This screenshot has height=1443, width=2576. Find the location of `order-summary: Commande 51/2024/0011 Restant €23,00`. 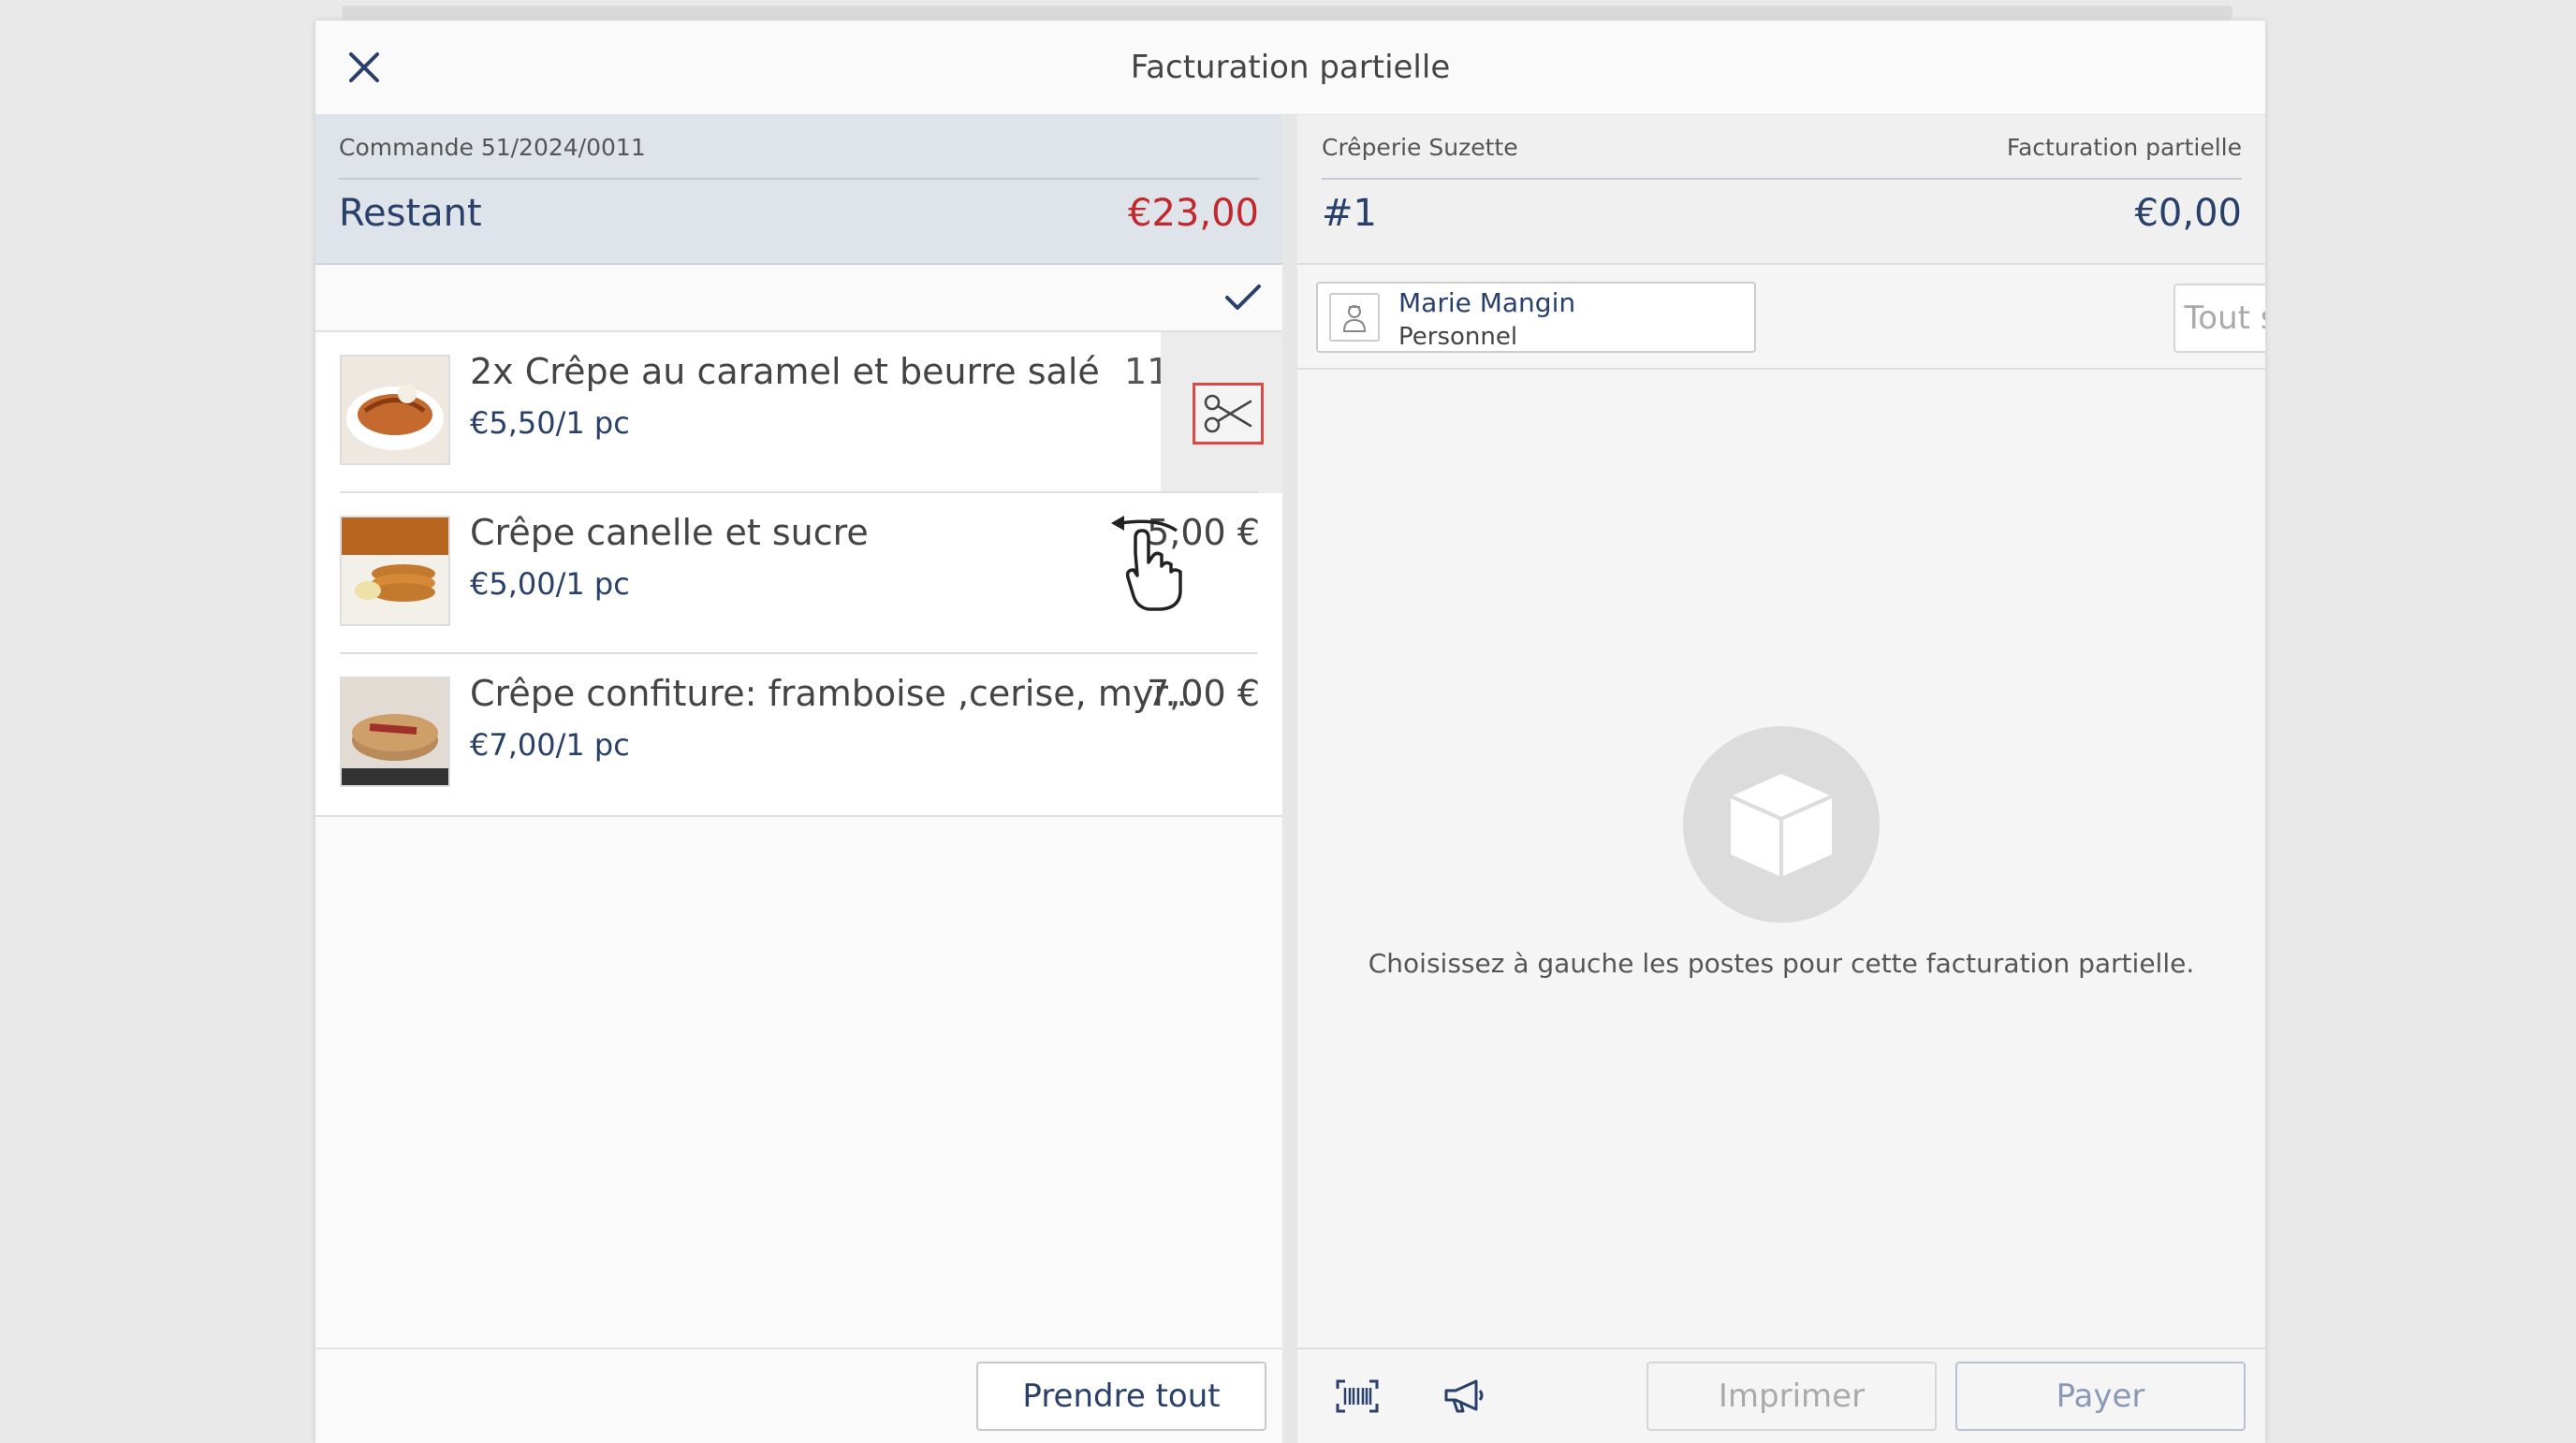

order-summary: Commande 51/2024/0011 Restant €23,00 is located at coordinates (798, 190).